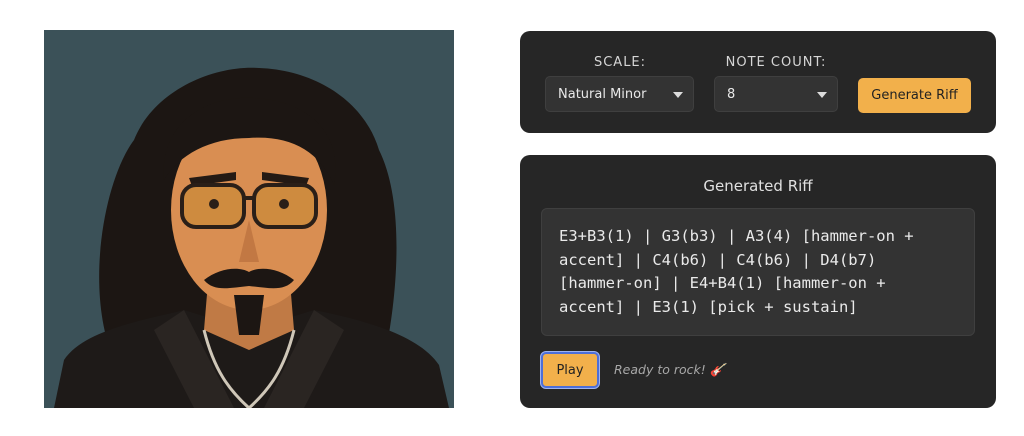 The height and width of the screenshot is (436, 1024). What do you see at coordinates (731, 94) in the screenshot?
I see `note-count-select-value: 8` at bounding box center [731, 94].